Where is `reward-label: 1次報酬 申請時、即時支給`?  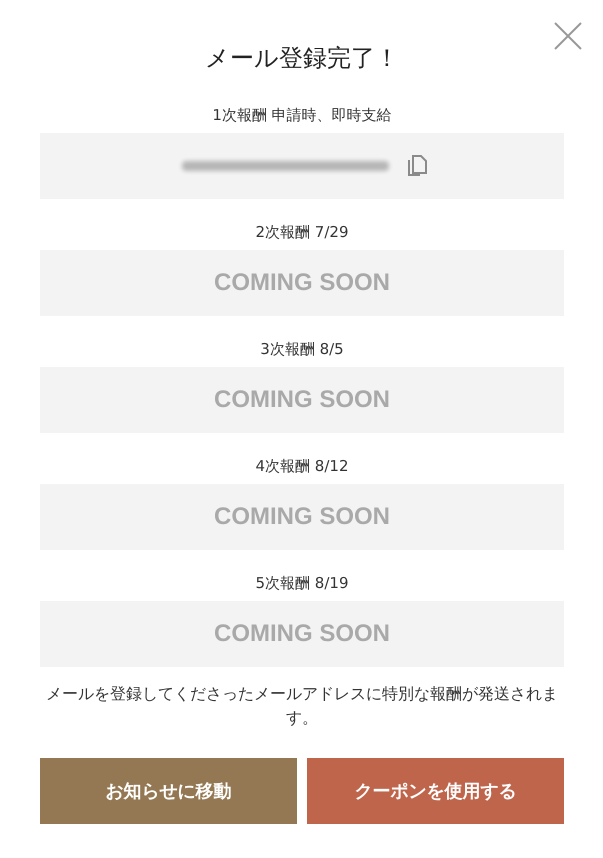
reward-label: 1次報酬 申請時、即時支給 is located at coordinates (302, 115).